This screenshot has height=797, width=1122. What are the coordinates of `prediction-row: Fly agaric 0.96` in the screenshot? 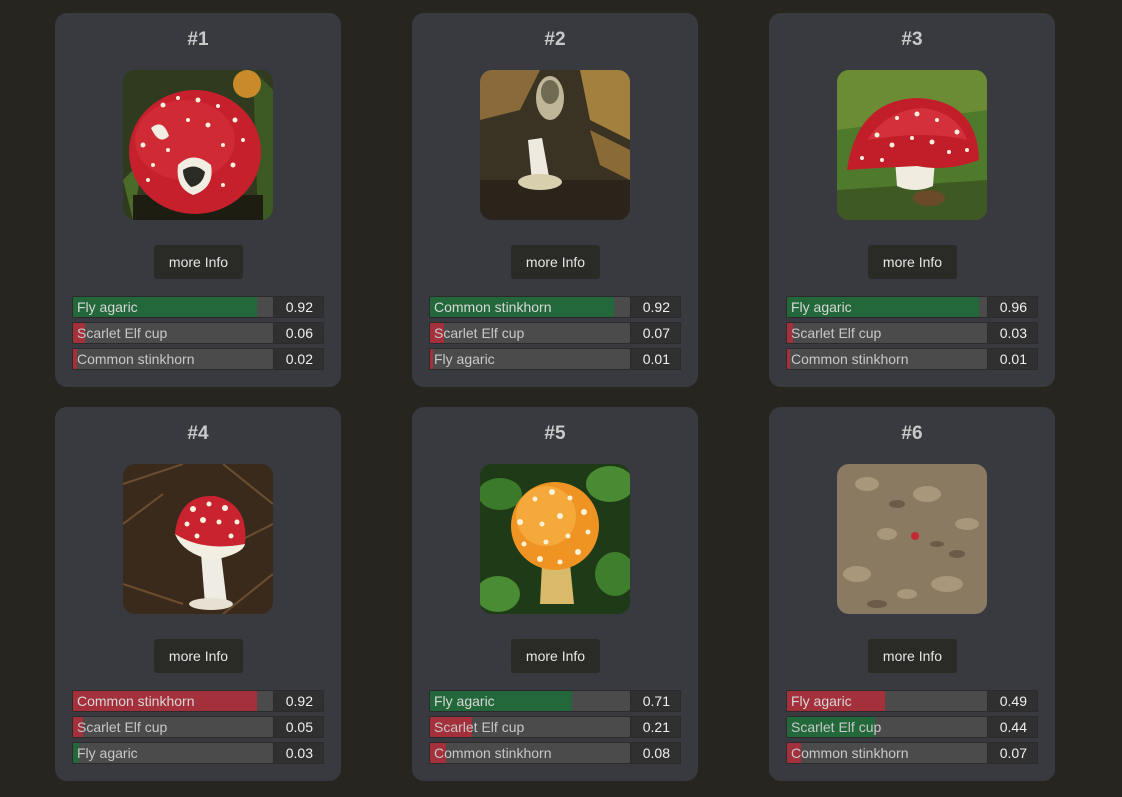 It's located at (912, 307).